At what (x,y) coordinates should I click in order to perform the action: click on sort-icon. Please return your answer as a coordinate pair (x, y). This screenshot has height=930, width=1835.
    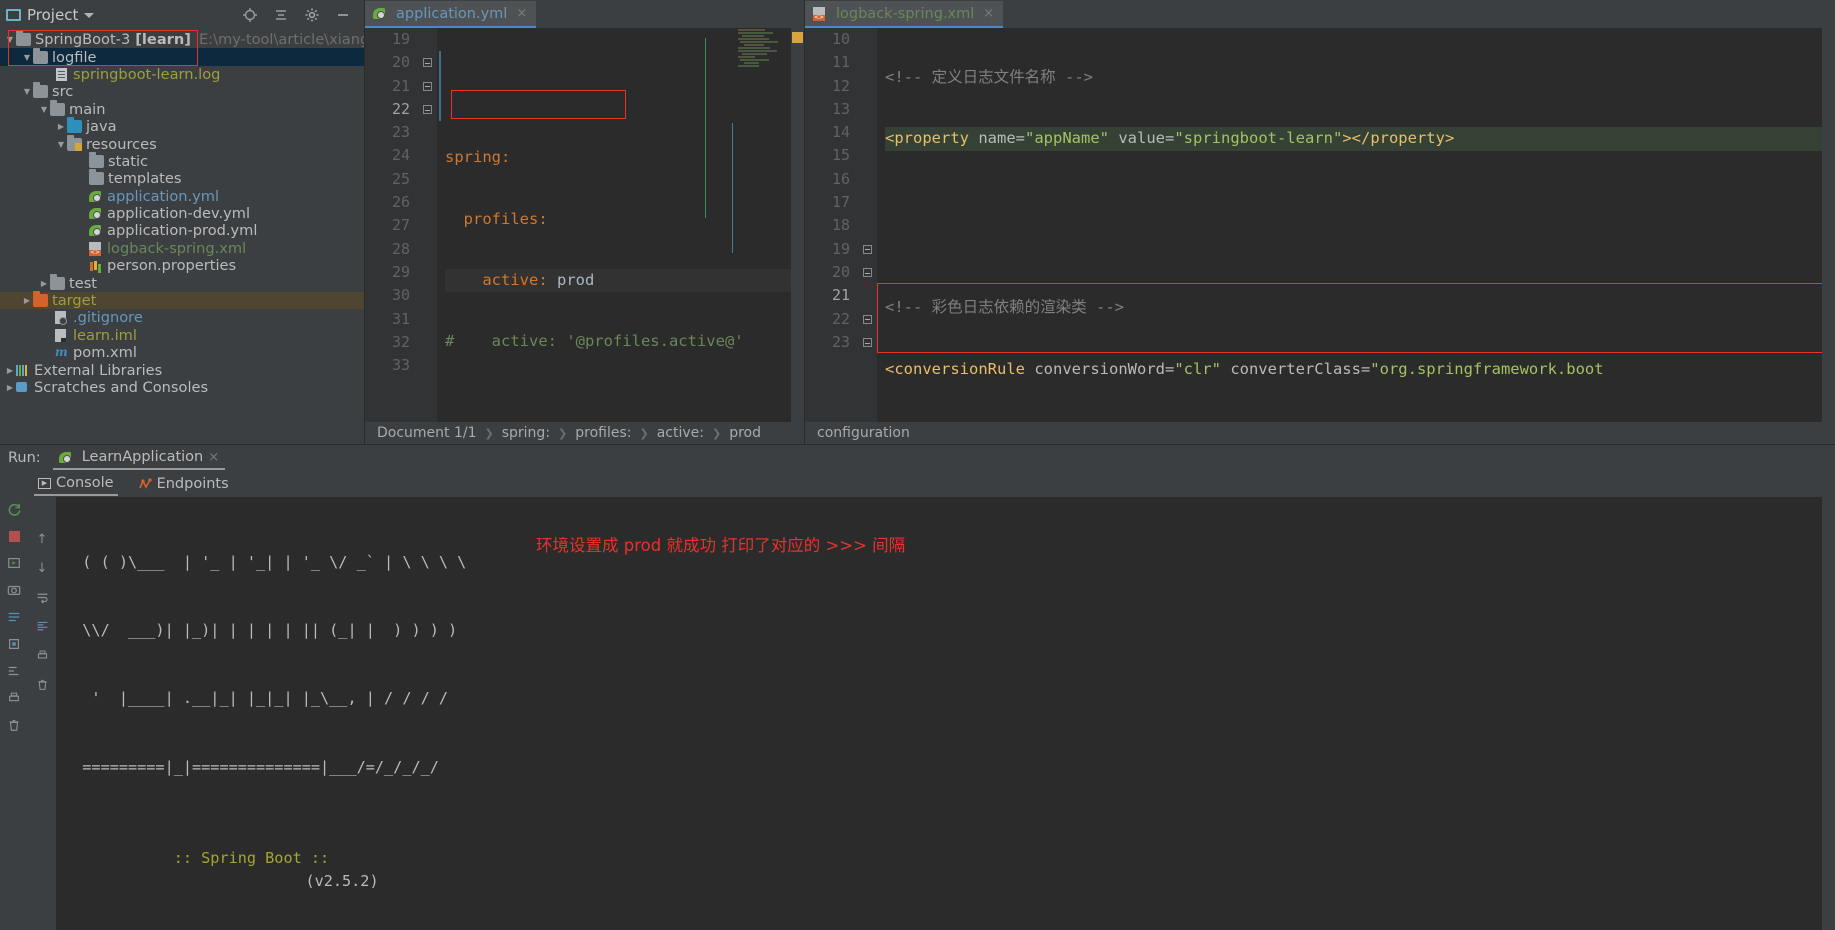
    Looking at the image, I should click on (14, 671).